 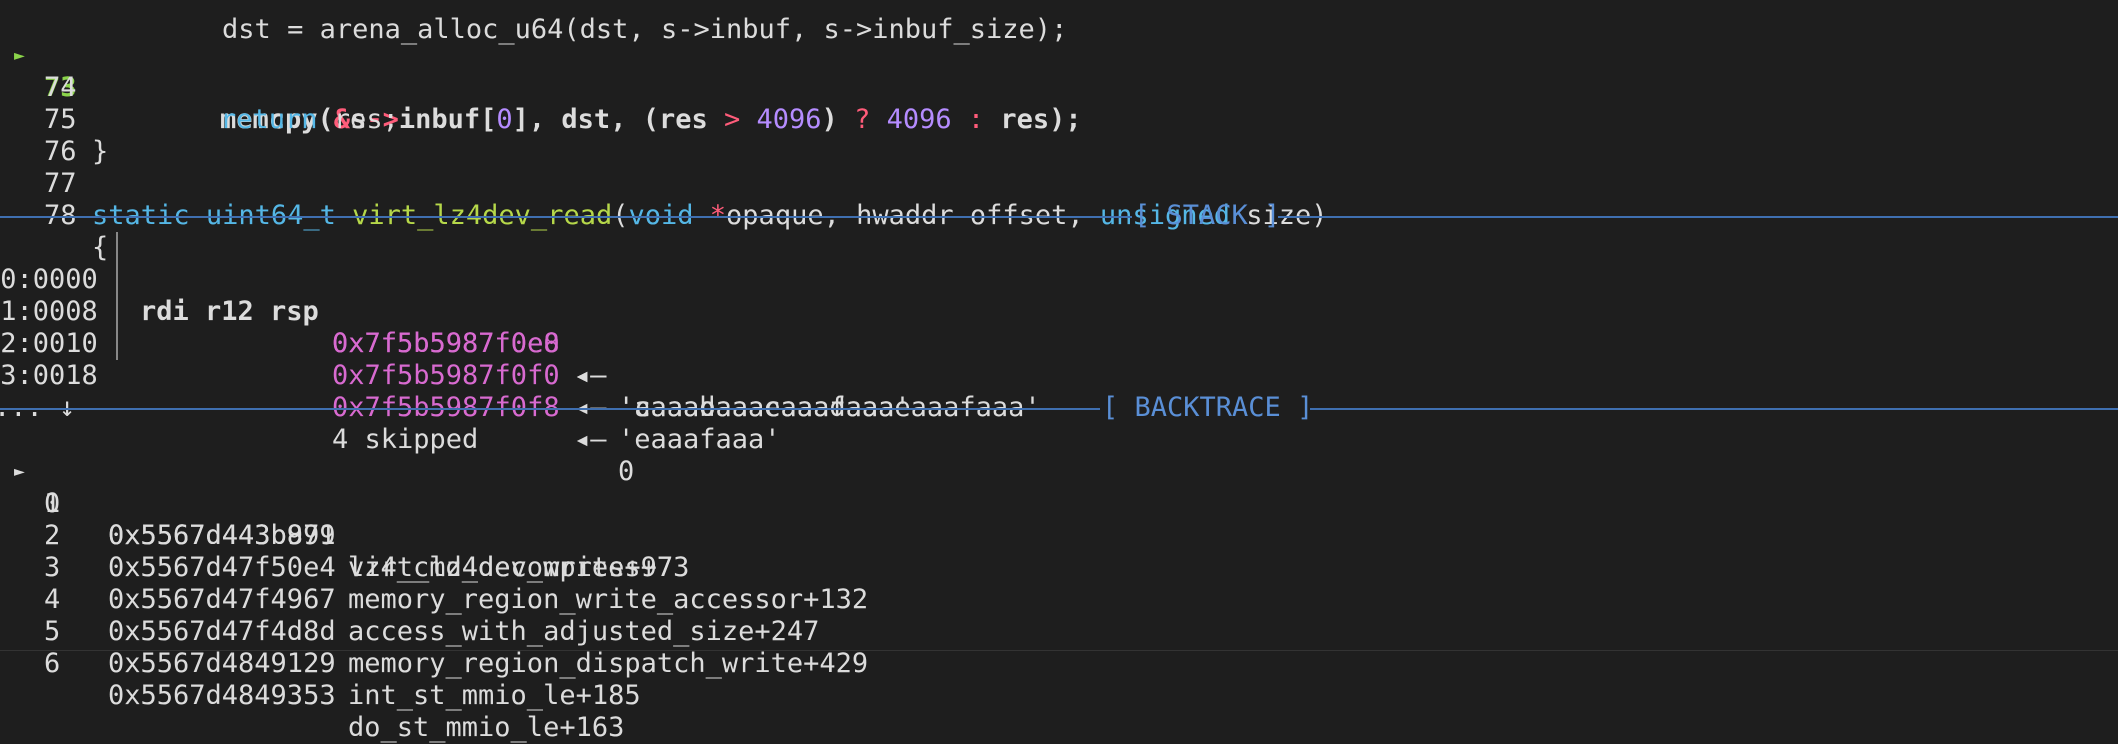 What do you see at coordinates (222, 631) in the screenshot?
I see `frame-address: 0x5567d47f4d8d` at bounding box center [222, 631].